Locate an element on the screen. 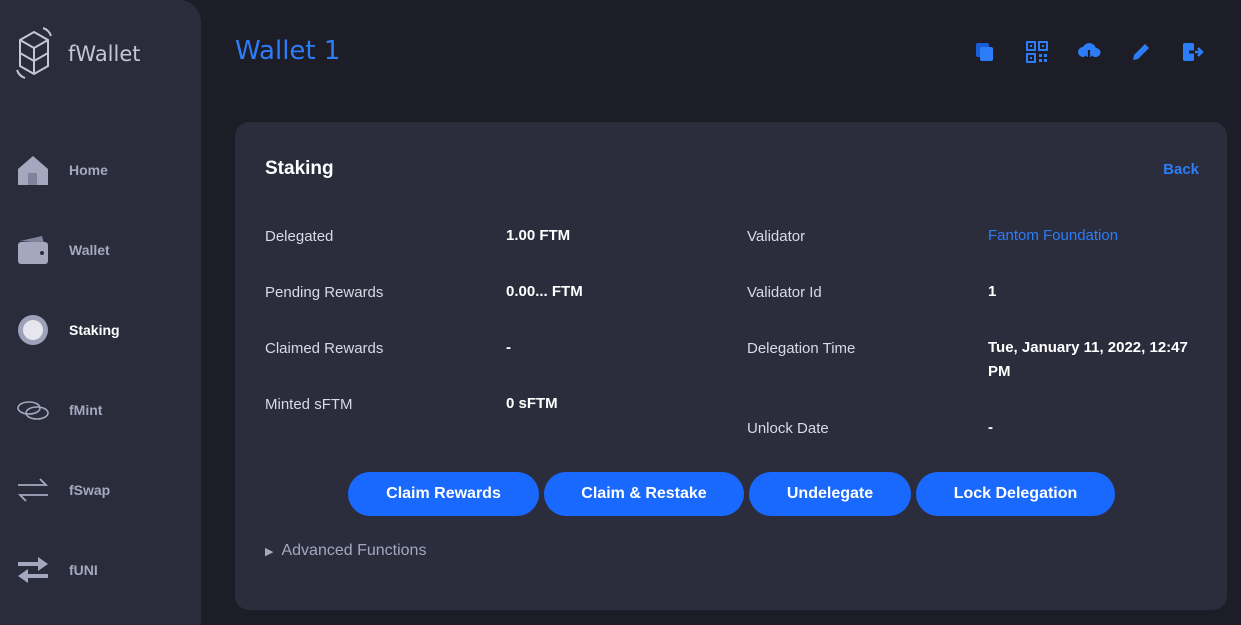 Image resolution: width=1241 pixels, height=625 pixels. sidebar-item-home: Home is located at coordinates (62, 170).